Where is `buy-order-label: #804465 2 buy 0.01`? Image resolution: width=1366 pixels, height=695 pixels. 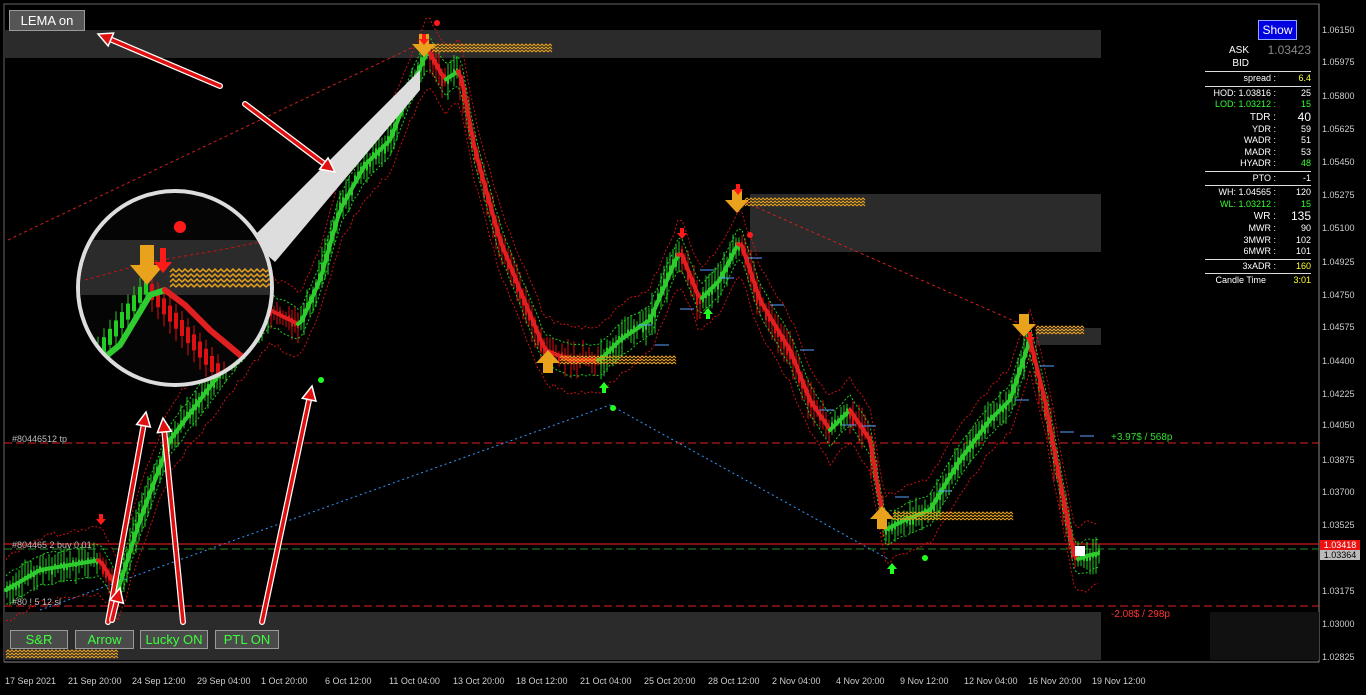
buy-order-label: #804465 2 buy 0.01 is located at coordinates (52, 545).